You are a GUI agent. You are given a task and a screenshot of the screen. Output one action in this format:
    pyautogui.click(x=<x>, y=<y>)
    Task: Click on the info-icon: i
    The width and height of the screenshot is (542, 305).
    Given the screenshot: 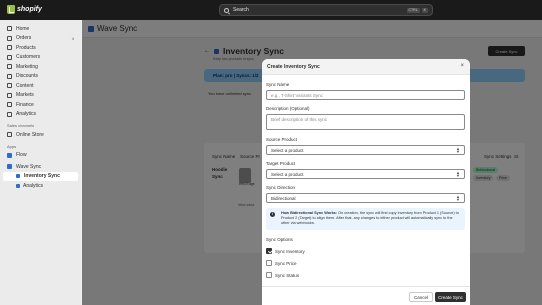 What is the action you would take?
    pyautogui.click(x=272, y=214)
    